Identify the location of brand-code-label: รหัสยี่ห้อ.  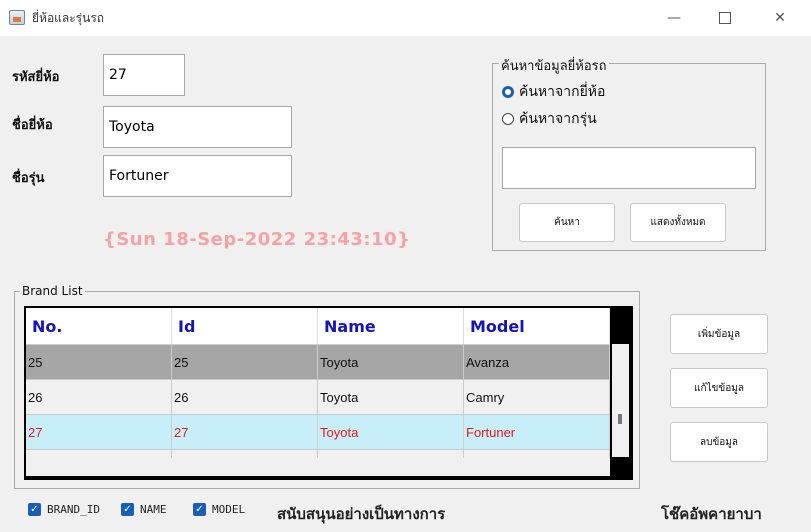
(36, 77).